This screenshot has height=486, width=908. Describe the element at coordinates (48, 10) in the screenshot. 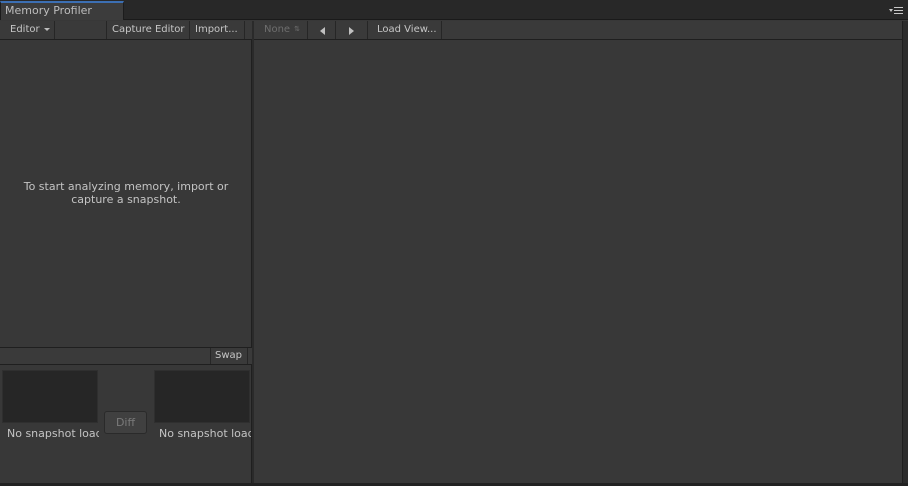

I see `tab-title: Memory Profiler` at that location.